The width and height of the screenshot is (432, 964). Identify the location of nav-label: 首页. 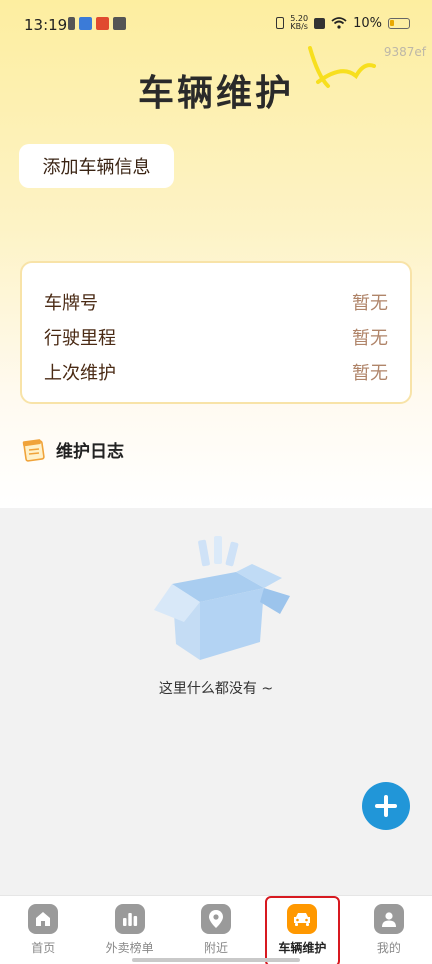
(43, 948).